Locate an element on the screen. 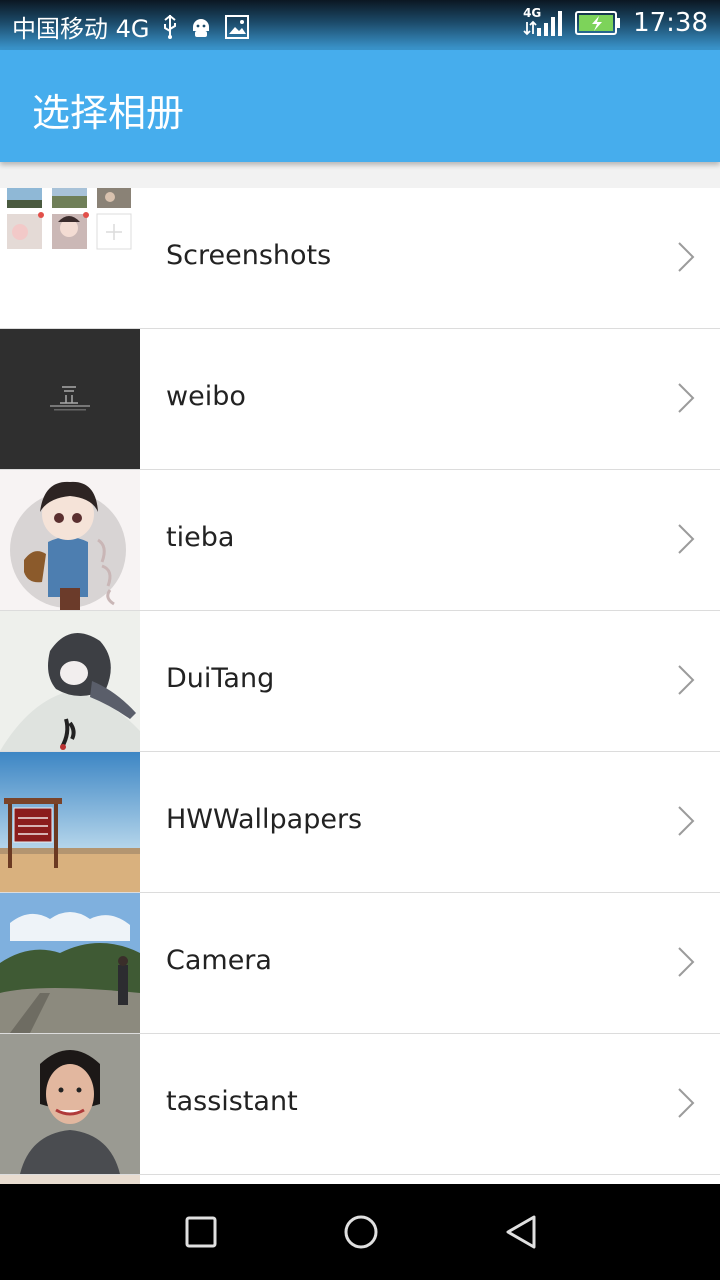 Image resolution: width=720 pixels, height=1280 pixels. usb-icon is located at coordinates (170, 27).